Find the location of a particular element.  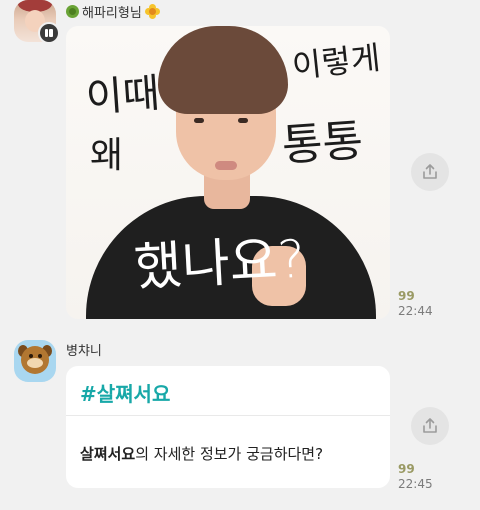

handwriting-line1: 이때 is located at coordinates (123, 96).